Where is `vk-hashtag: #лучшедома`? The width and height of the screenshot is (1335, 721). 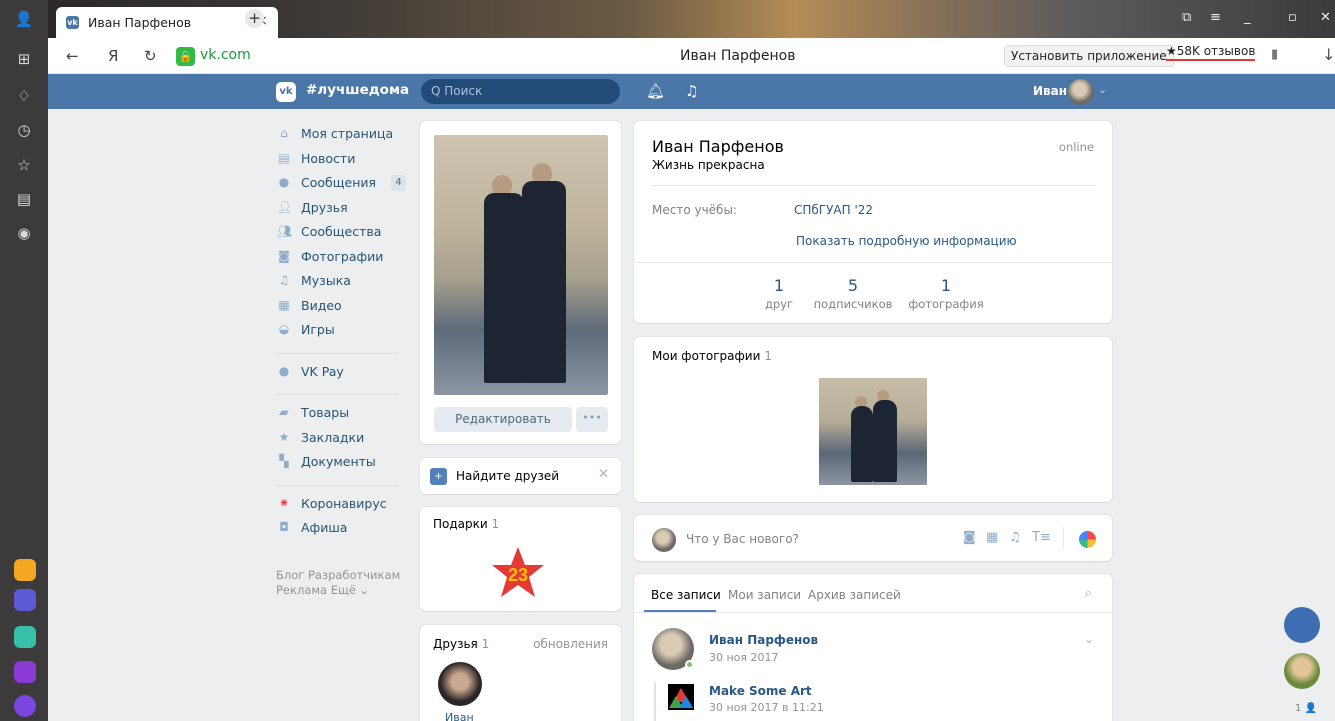
vk-hashtag: #лучшедома is located at coordinates (357, 90).